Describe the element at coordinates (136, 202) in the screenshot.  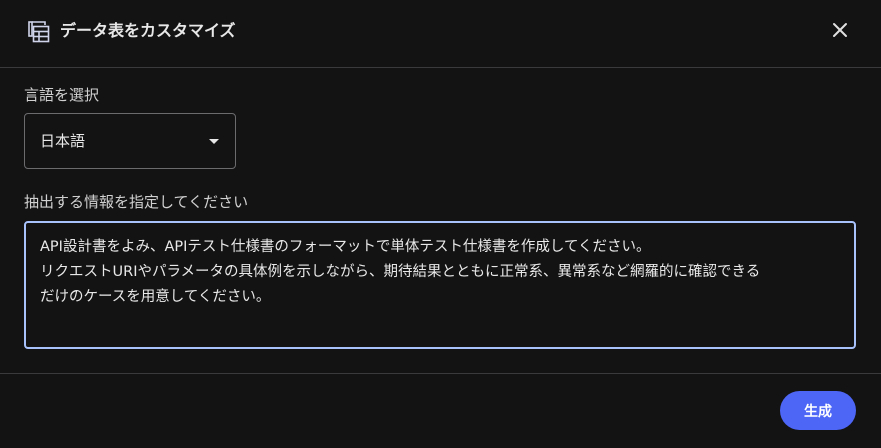
I see `extraction-label: 抽出する情報を指定してください` at that location.